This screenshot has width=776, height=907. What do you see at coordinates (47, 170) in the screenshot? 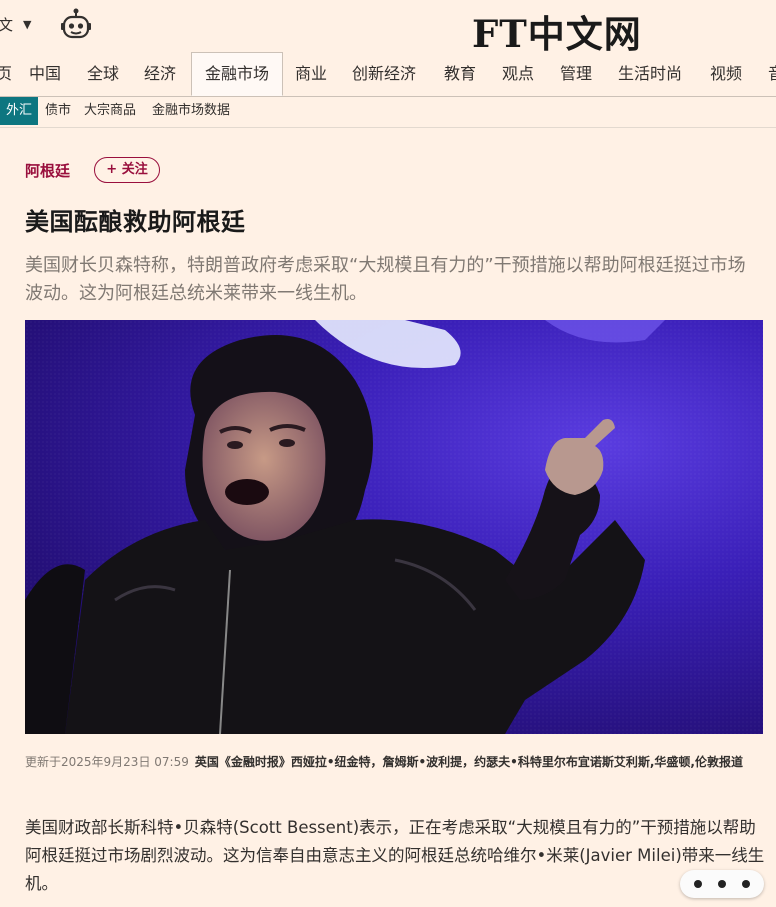
I see `topic-tag: 阿根廷` at bounding box center [47, 170].